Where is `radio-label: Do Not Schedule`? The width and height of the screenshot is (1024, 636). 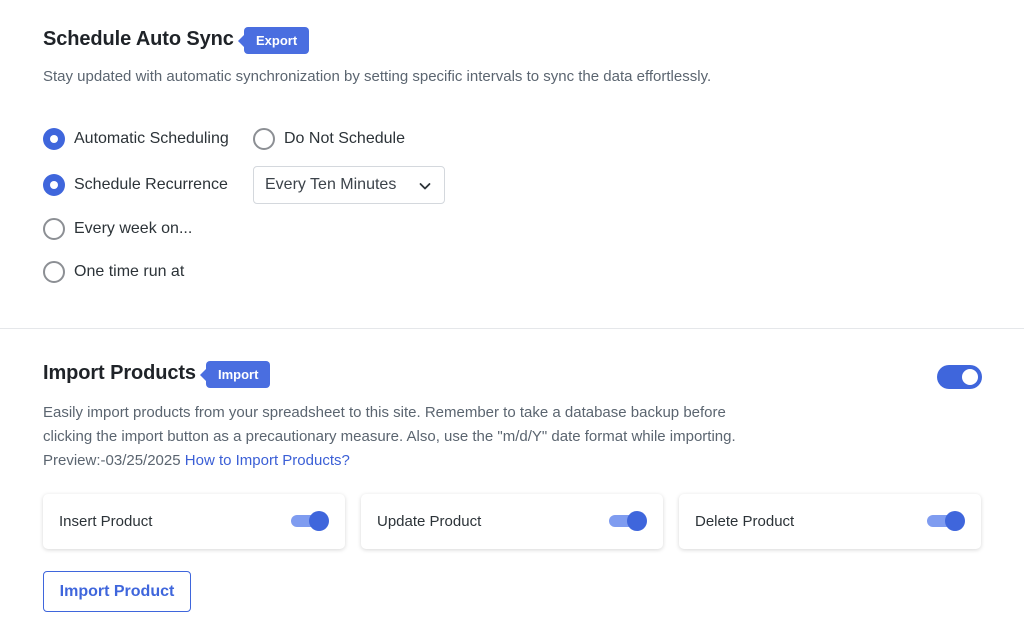 radio-label: Do Not Schedule is located at coordinates (344, 138).